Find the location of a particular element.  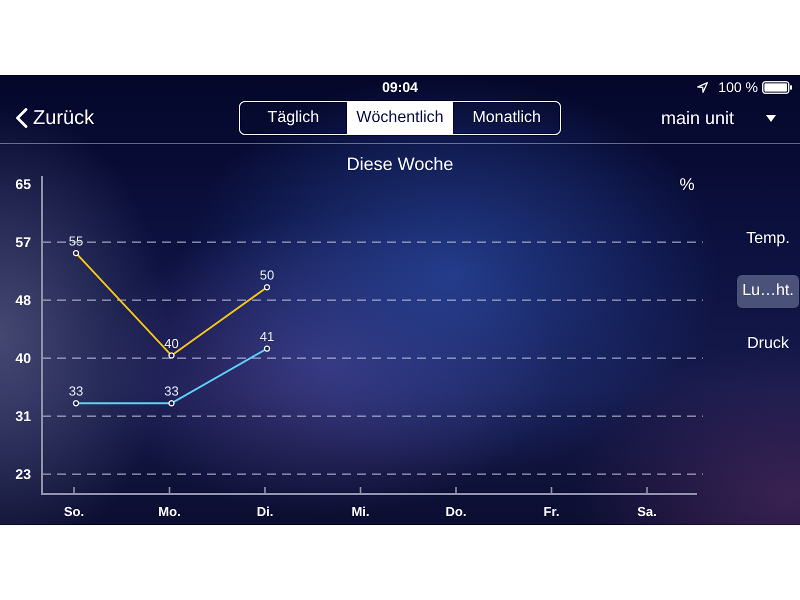

caret-down-icon is located at coordinates (771, 118).